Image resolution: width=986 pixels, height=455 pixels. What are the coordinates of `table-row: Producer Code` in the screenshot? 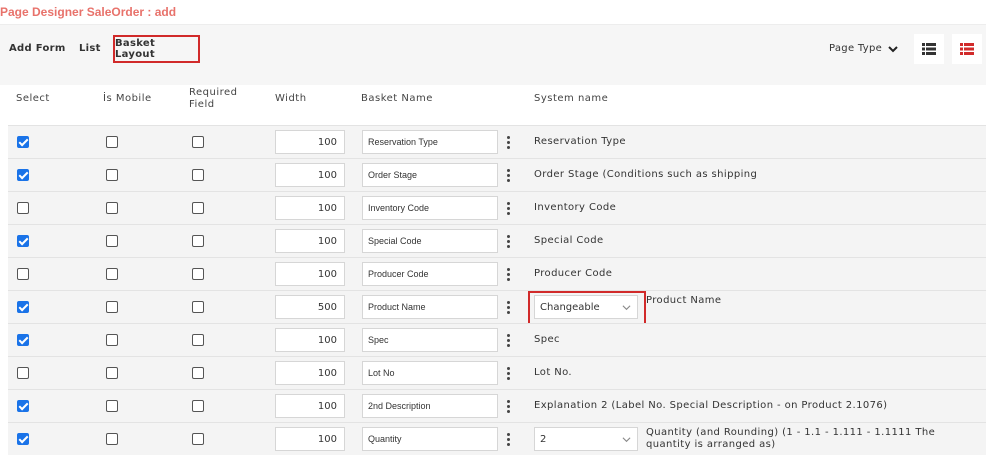 It's located at (497, 273).